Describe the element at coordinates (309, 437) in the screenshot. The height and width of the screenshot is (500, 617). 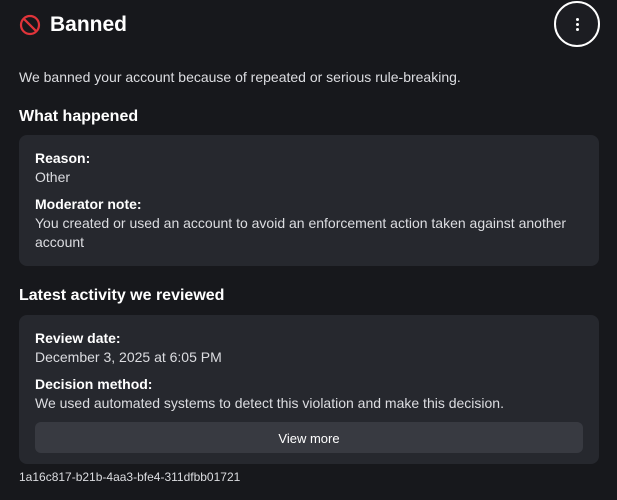
I see `view-more-button: View more` at that location.